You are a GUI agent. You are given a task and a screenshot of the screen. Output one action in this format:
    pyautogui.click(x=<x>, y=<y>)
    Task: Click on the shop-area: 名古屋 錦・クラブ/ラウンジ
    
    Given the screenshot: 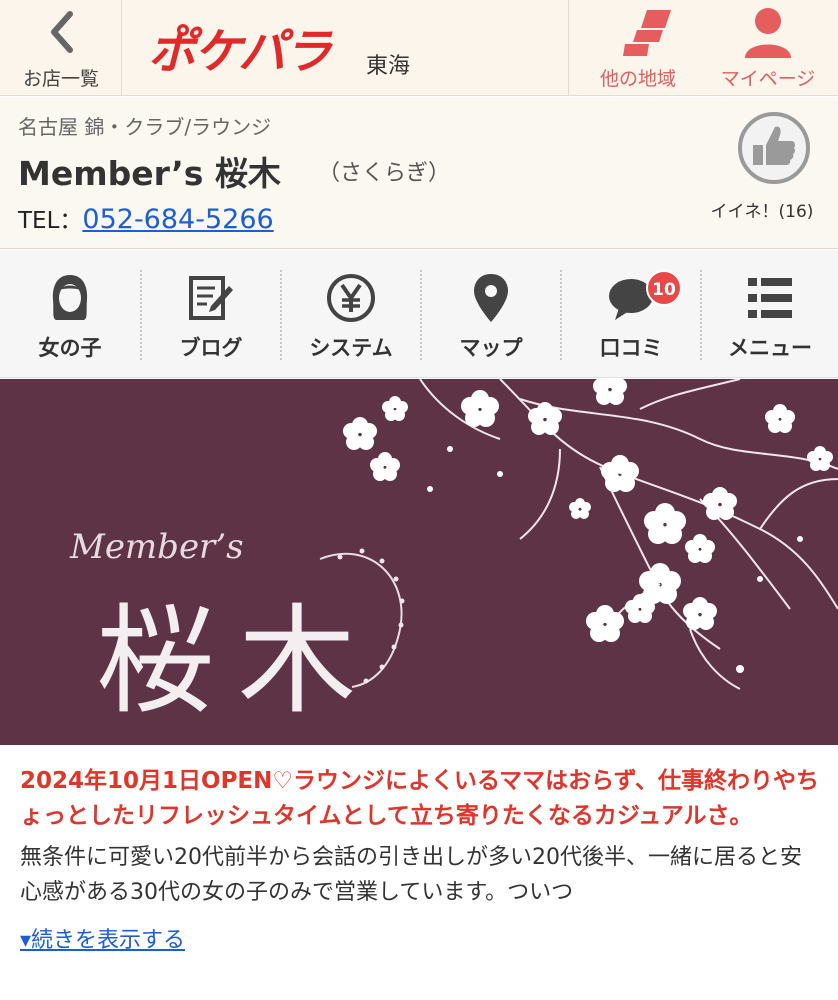 What is the action you would take?
    pyautogui.click(x=145, y=127)
    